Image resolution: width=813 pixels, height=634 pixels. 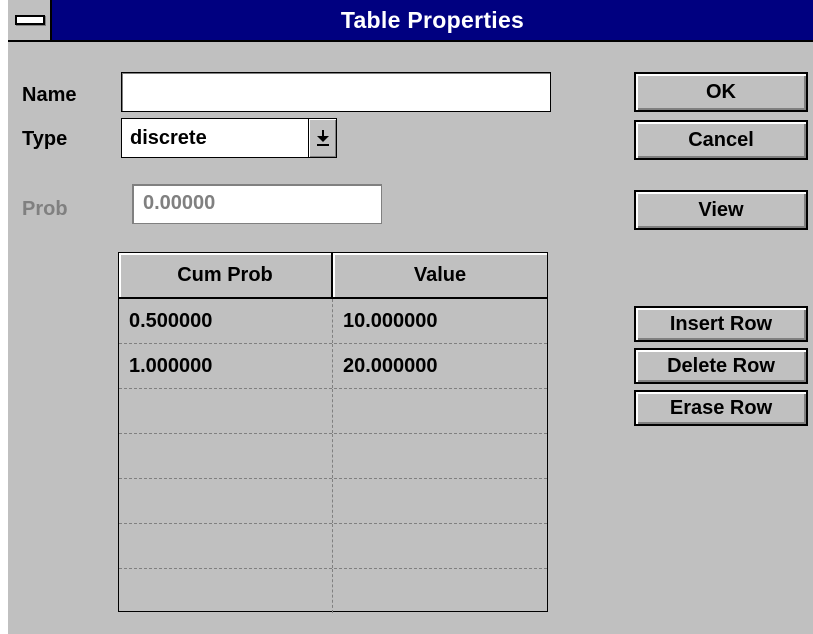 What do you see at coordinates (226, 366) in the screenshot?
I see `cum-prob-cell: 1.000000` at bounding box center [226, 366].